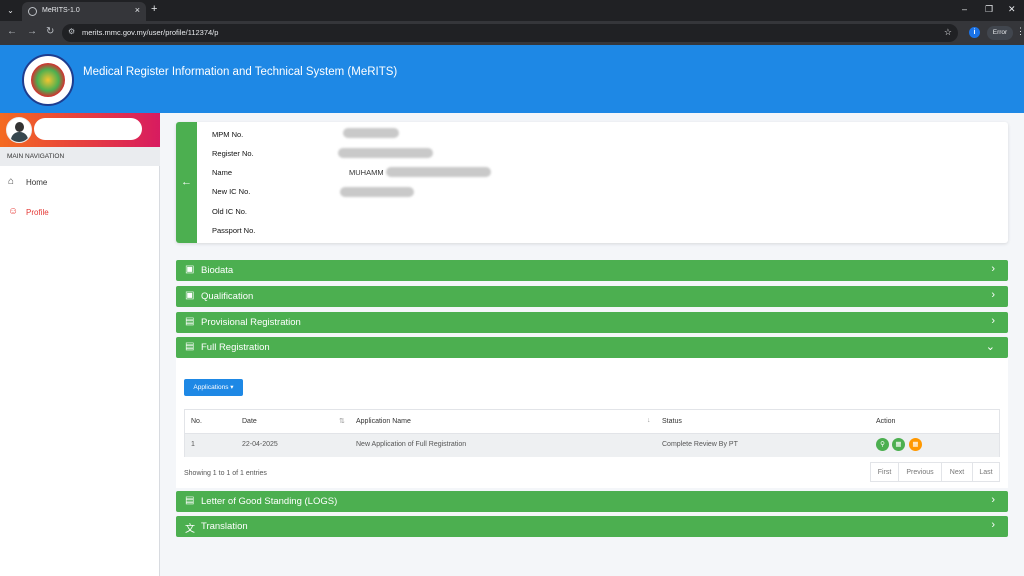 This screenshot has width=1024, height=576. What do you see at coordinates (672, 421) in the screenshot?
I see `col-status: Status` at bounding box center [672, 421].